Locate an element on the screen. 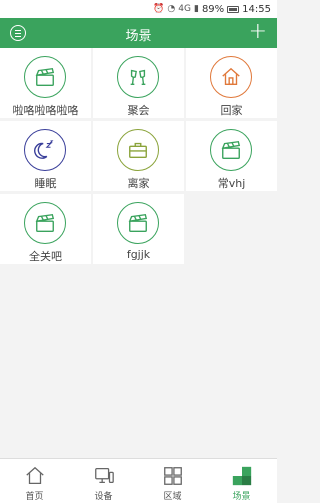  bottom-tab-bar: 首页 设备 区域 场景 is located at coordinates (138, 480).